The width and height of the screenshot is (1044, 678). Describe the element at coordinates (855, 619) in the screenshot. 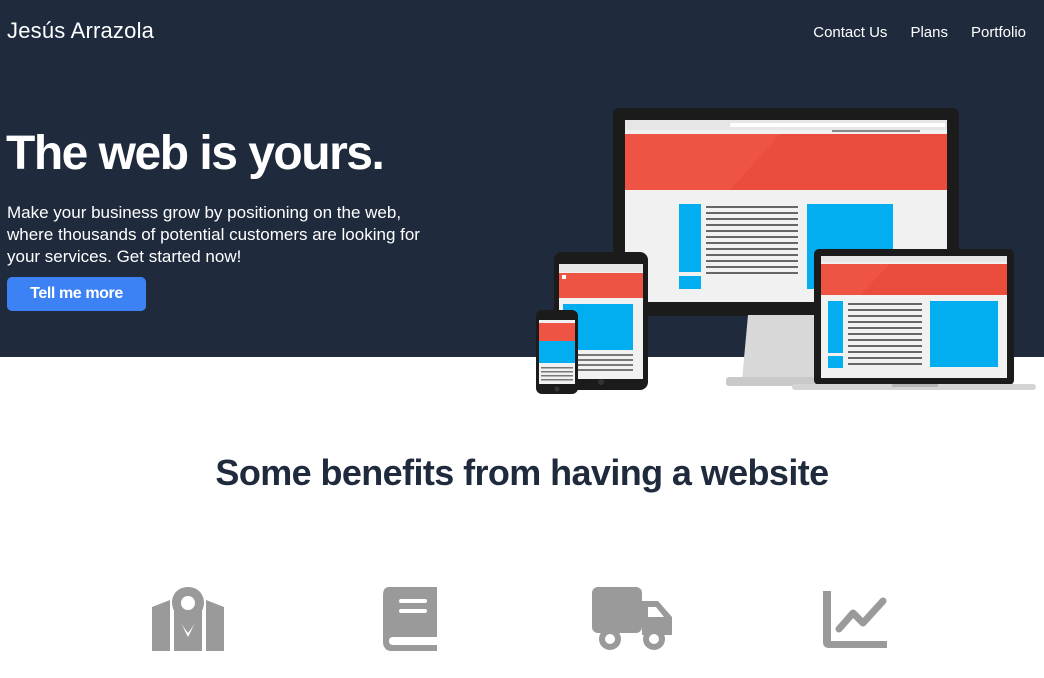

I see `line-chart-icon` at that location.